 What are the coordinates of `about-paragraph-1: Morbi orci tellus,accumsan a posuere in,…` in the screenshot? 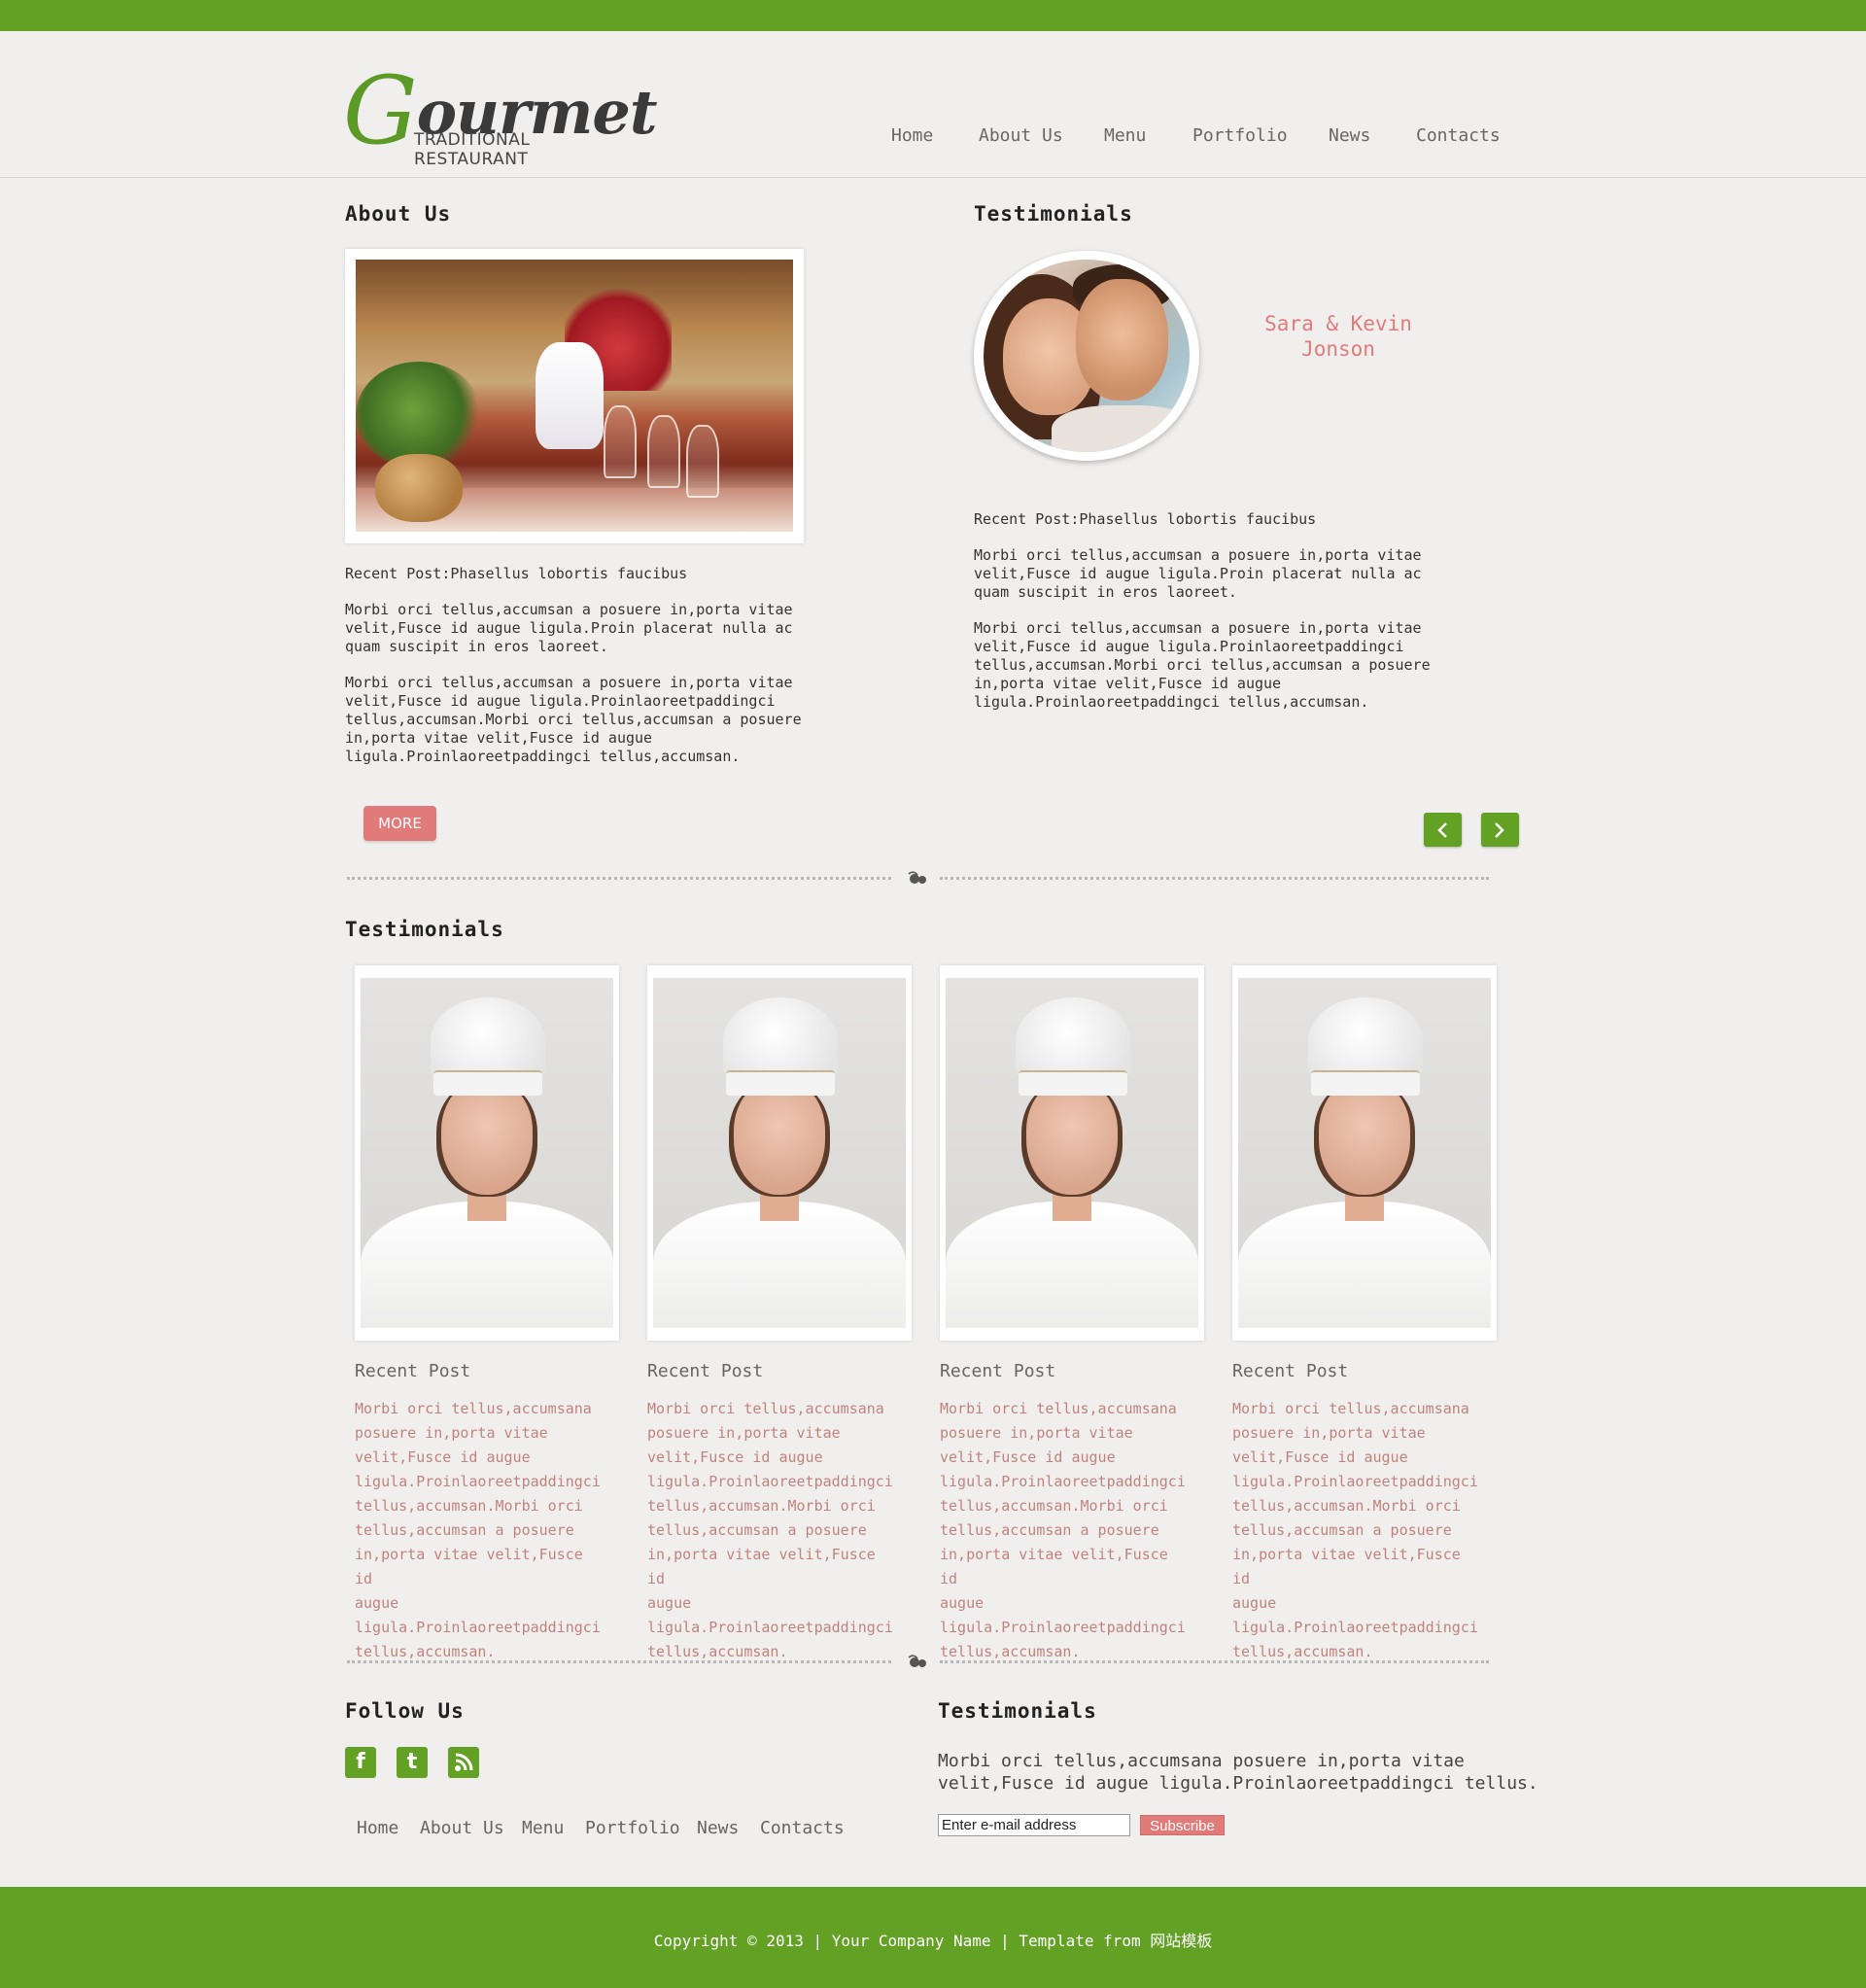 It's located at (569, 628).